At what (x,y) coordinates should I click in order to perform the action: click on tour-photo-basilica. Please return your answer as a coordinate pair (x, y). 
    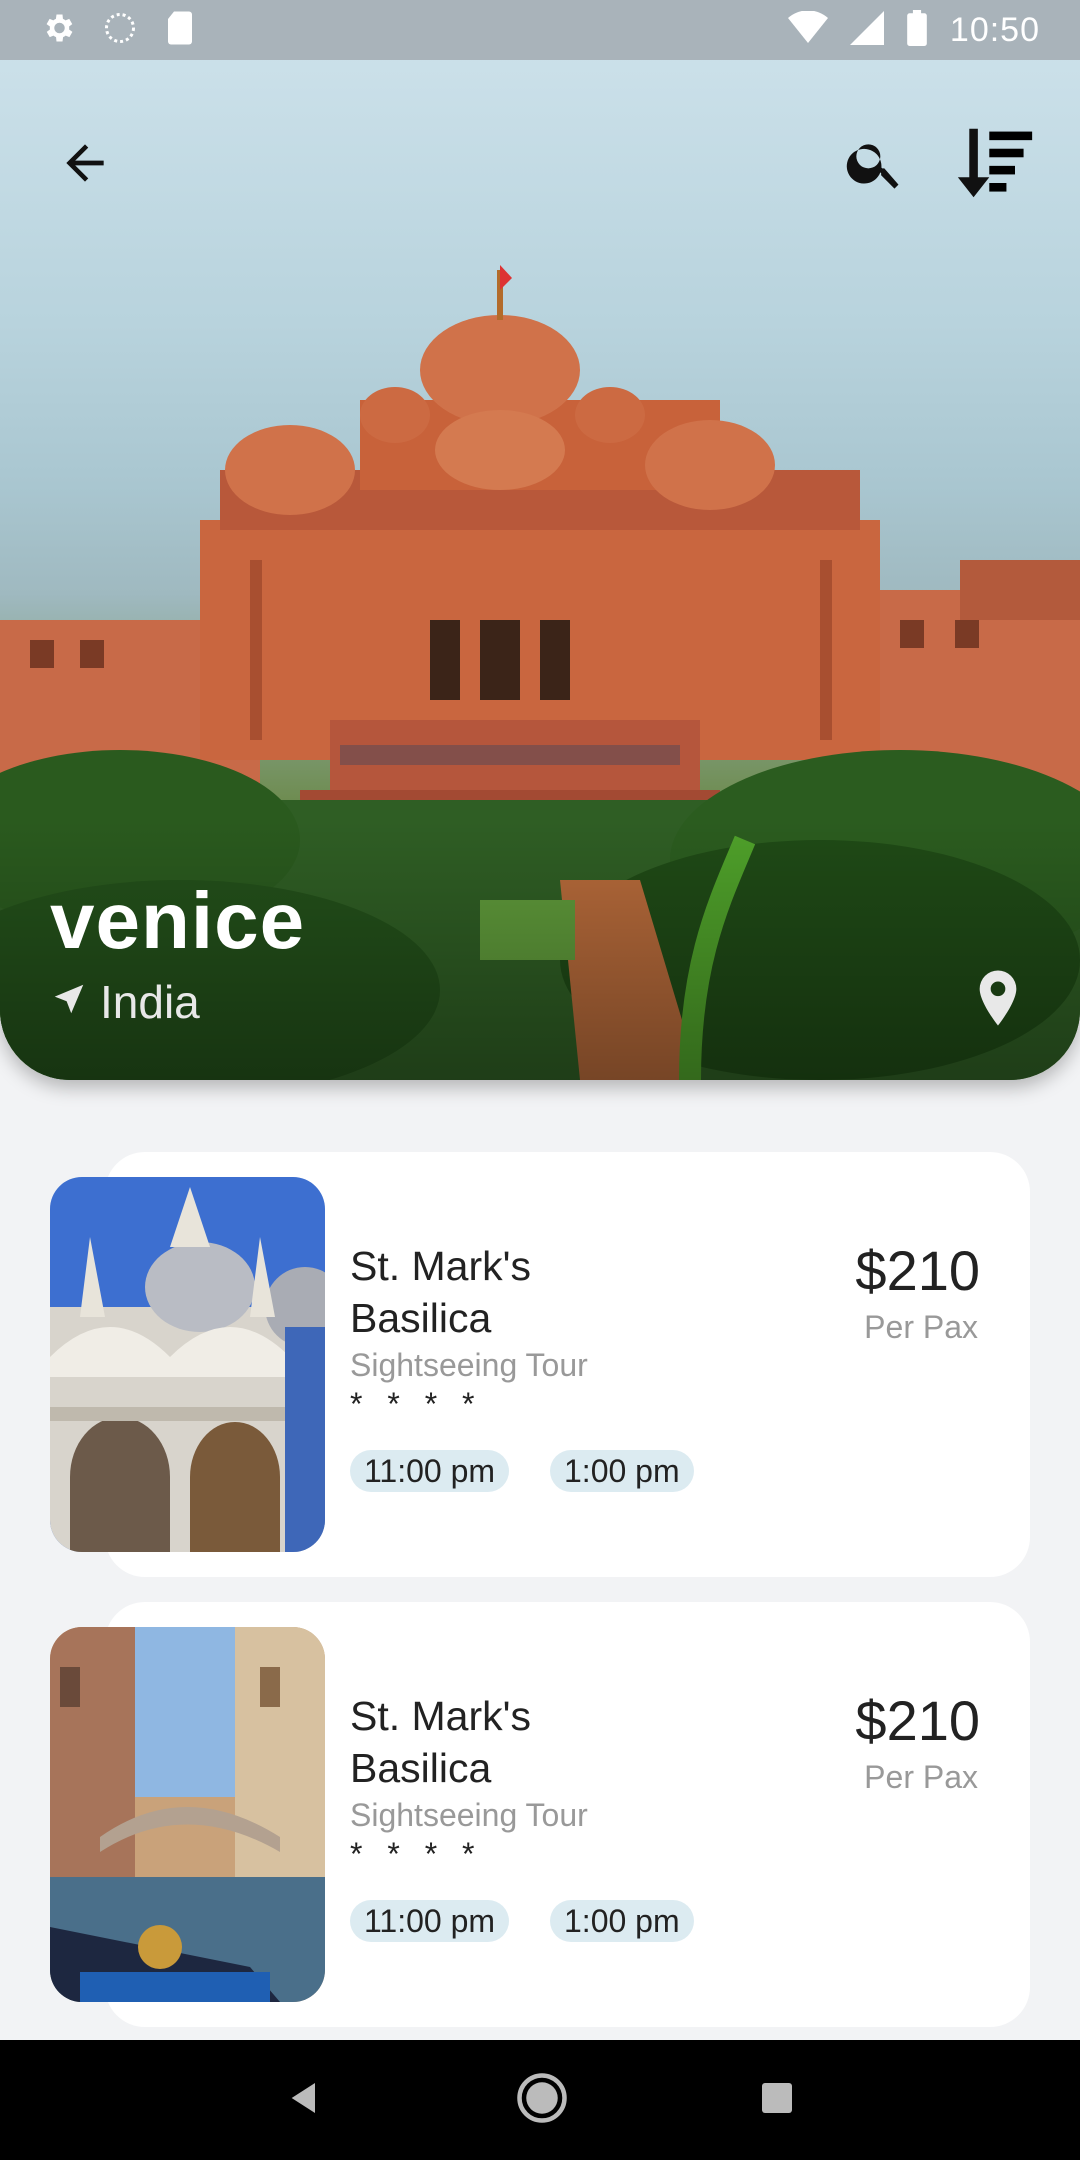
    Looking at the image, I should click on (187, 1364).